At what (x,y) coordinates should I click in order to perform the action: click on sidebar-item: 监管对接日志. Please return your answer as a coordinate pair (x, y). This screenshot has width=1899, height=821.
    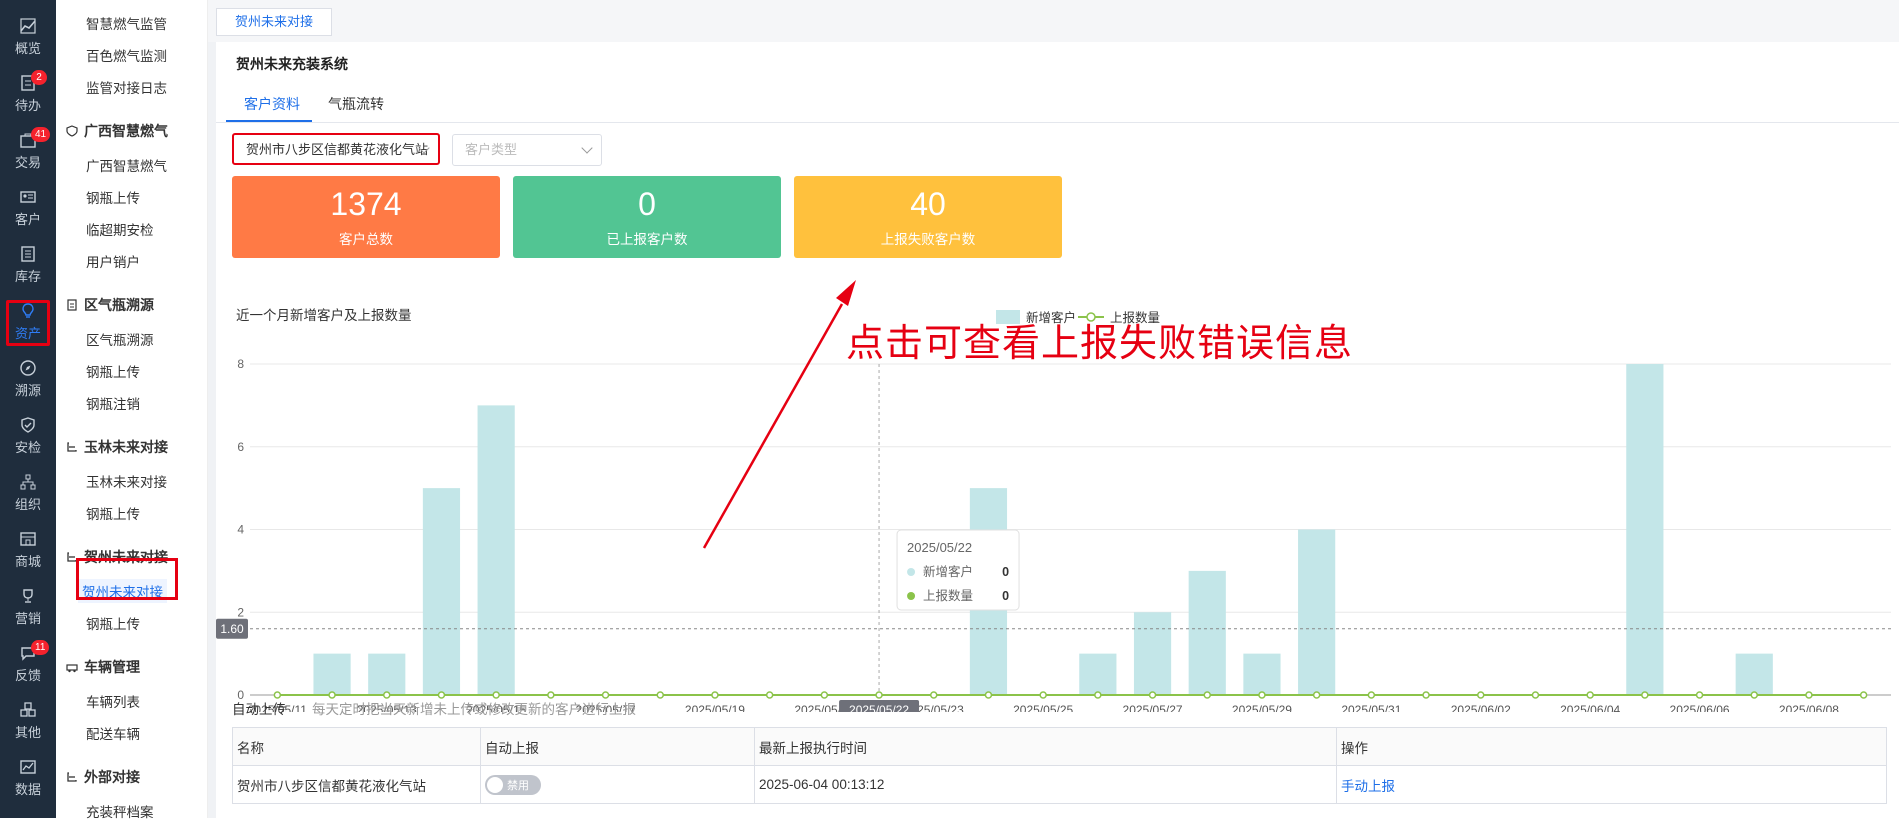
    Looking at the image, I should click on (126, 87).